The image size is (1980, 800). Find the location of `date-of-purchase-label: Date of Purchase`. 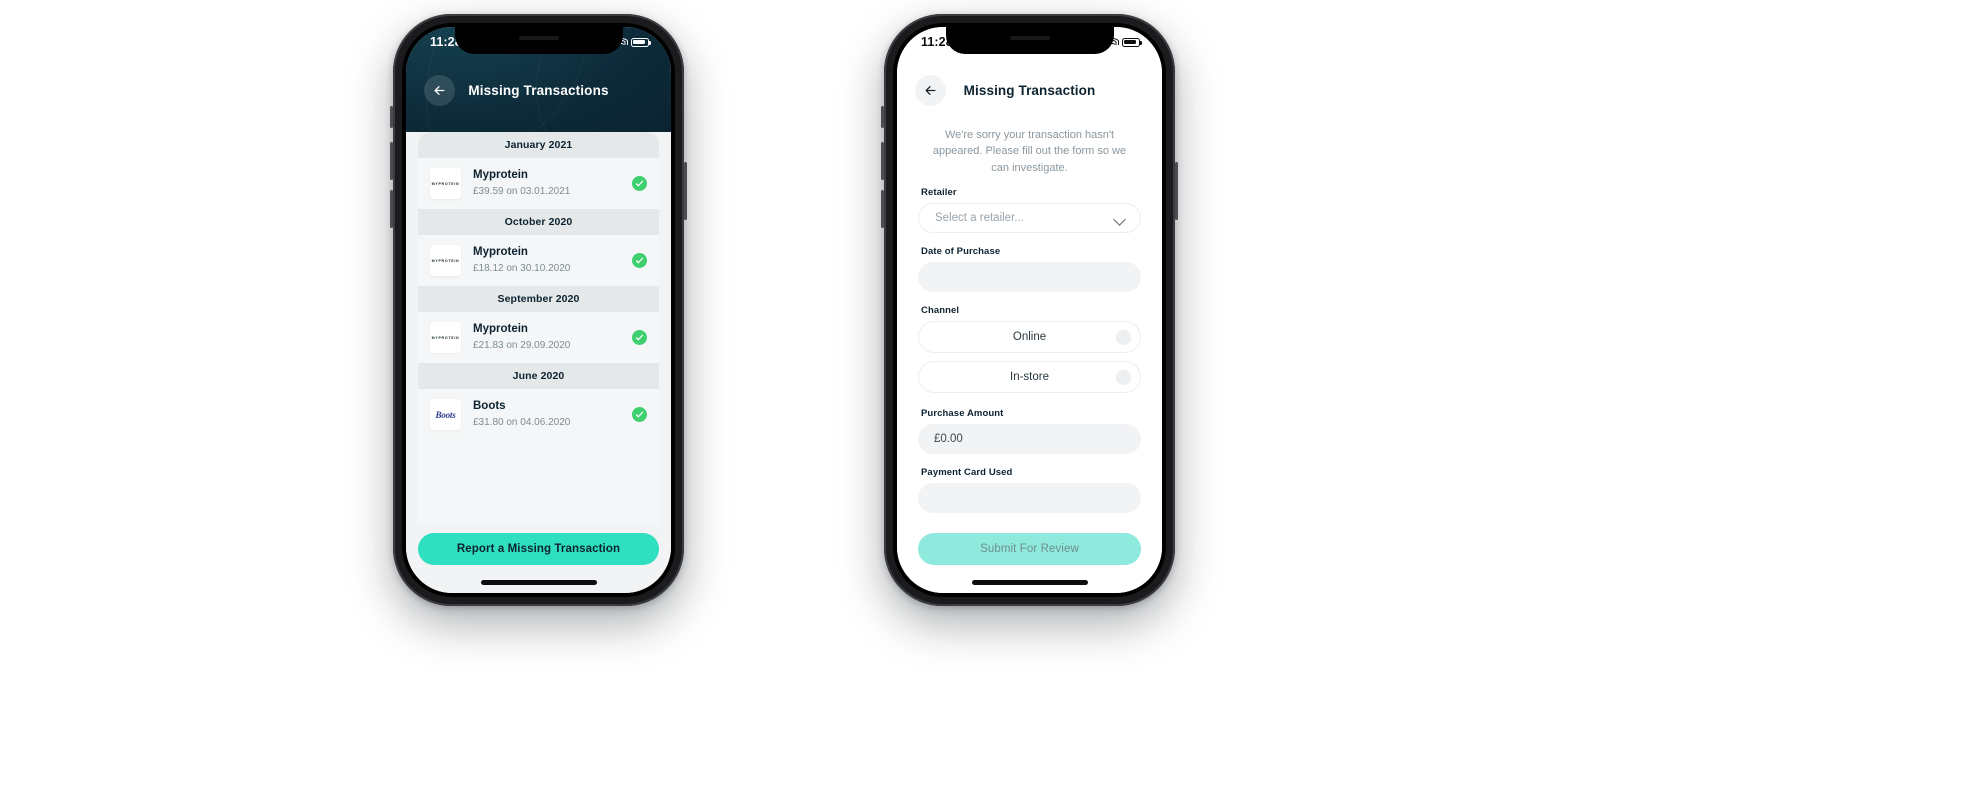

date-of-purchase-label: Date of Purchase is located at coordinates (961, 251).